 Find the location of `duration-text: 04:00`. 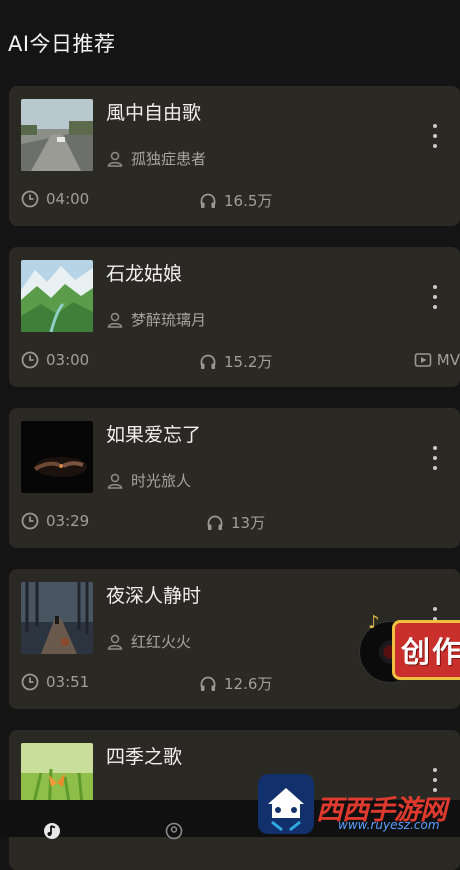

duration-text: 04:00 is located at coordinates (68, 199).